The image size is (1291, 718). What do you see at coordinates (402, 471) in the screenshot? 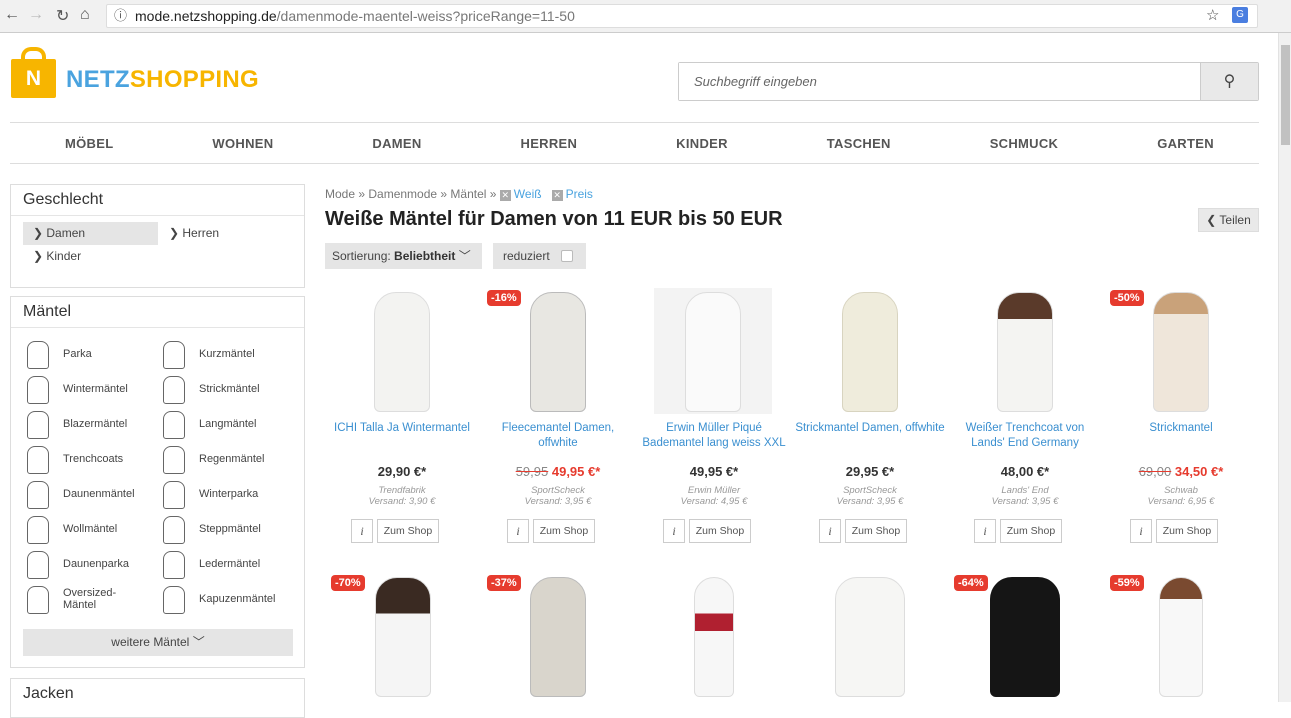
I see `product-price: 29,90 €*` at bounding box center [402, 471].